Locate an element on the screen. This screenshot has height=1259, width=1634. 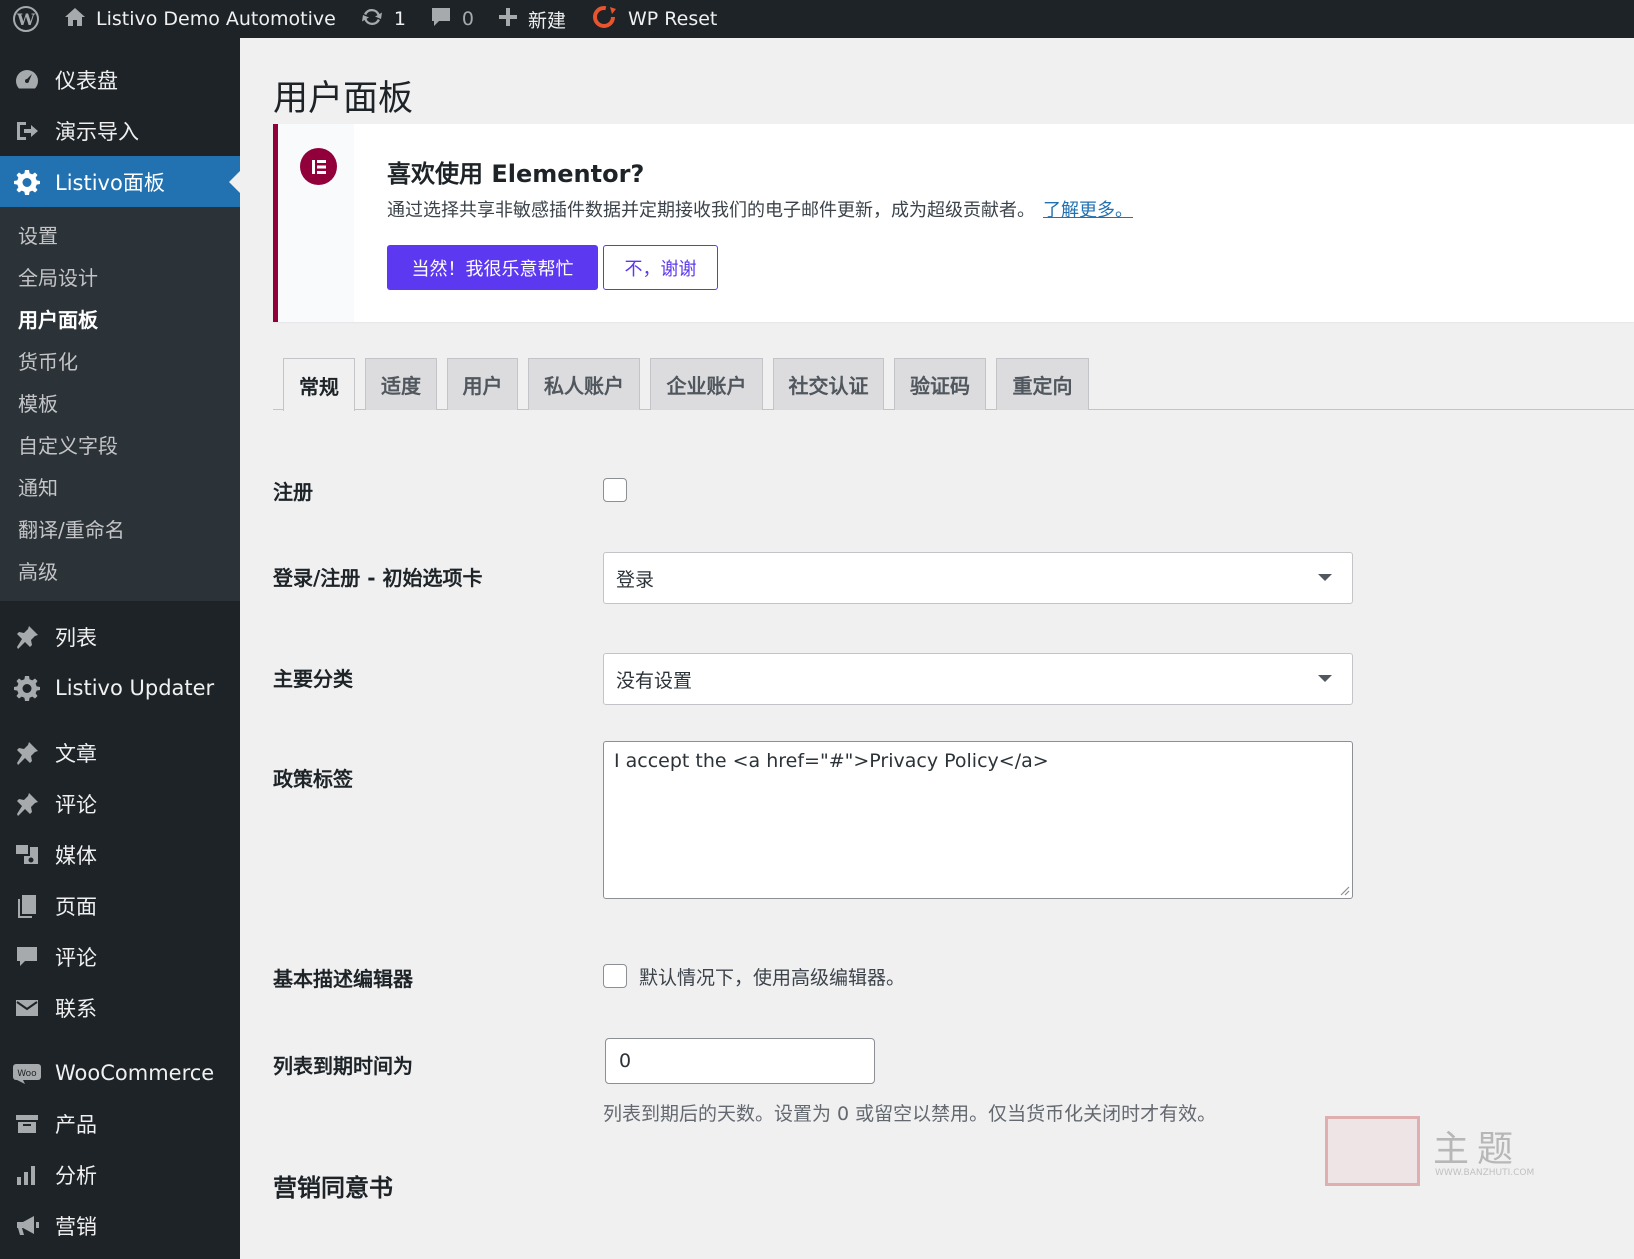
notice-title: 喜欢使用 Elementor? is located at coordinates (516, 174).